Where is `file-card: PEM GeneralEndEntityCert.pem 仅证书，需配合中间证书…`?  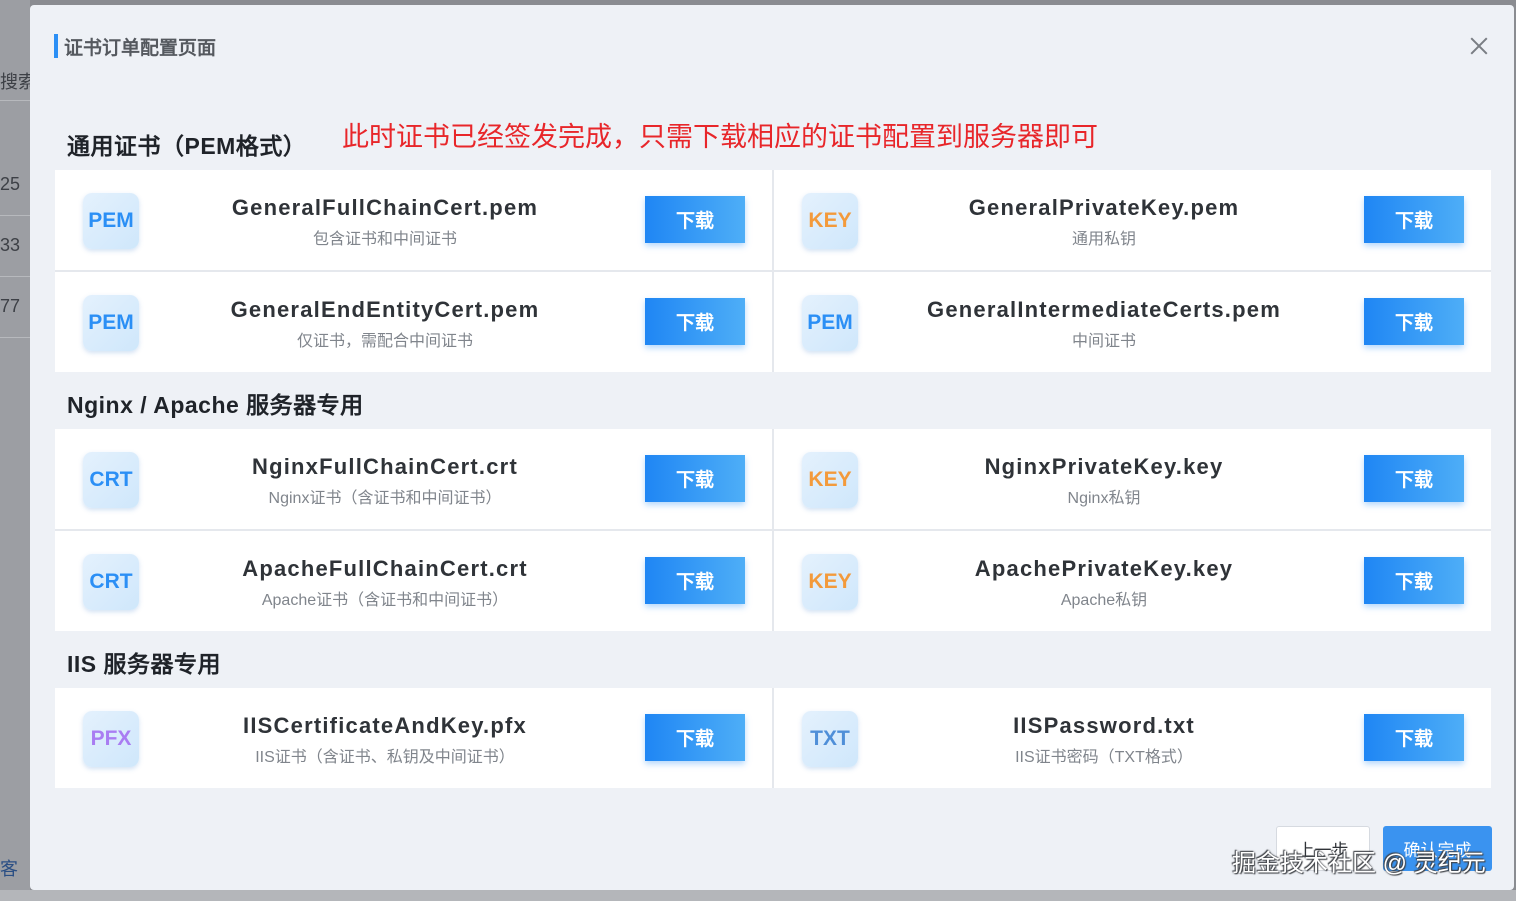 file-card: PEM GeneralEndEntityCert.pem 仅证书，需配合中间证书… is located at coordinates (413, 322).